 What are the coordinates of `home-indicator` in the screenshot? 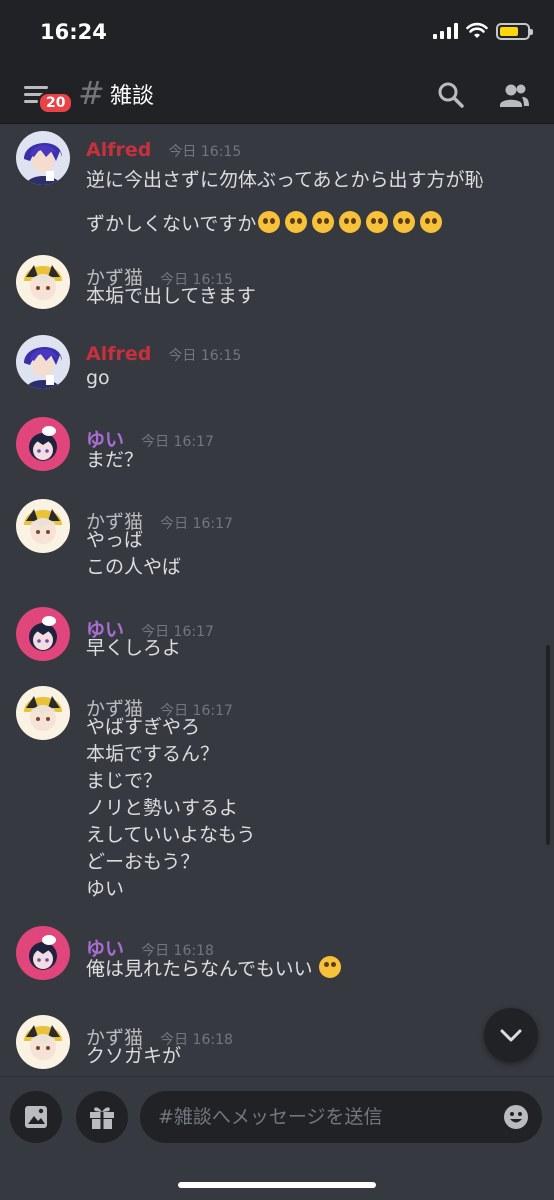 It's located at (277, 1185).